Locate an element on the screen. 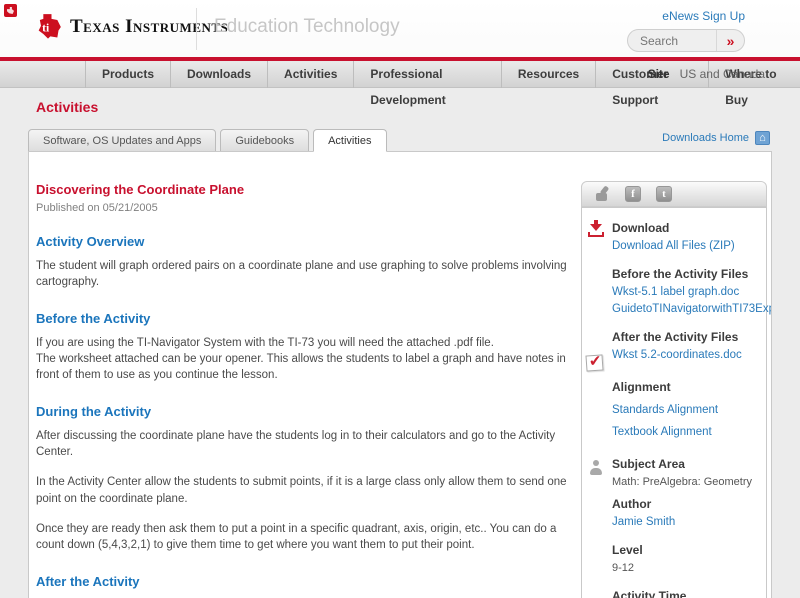  header-divider is located at coordinates (196, 29).